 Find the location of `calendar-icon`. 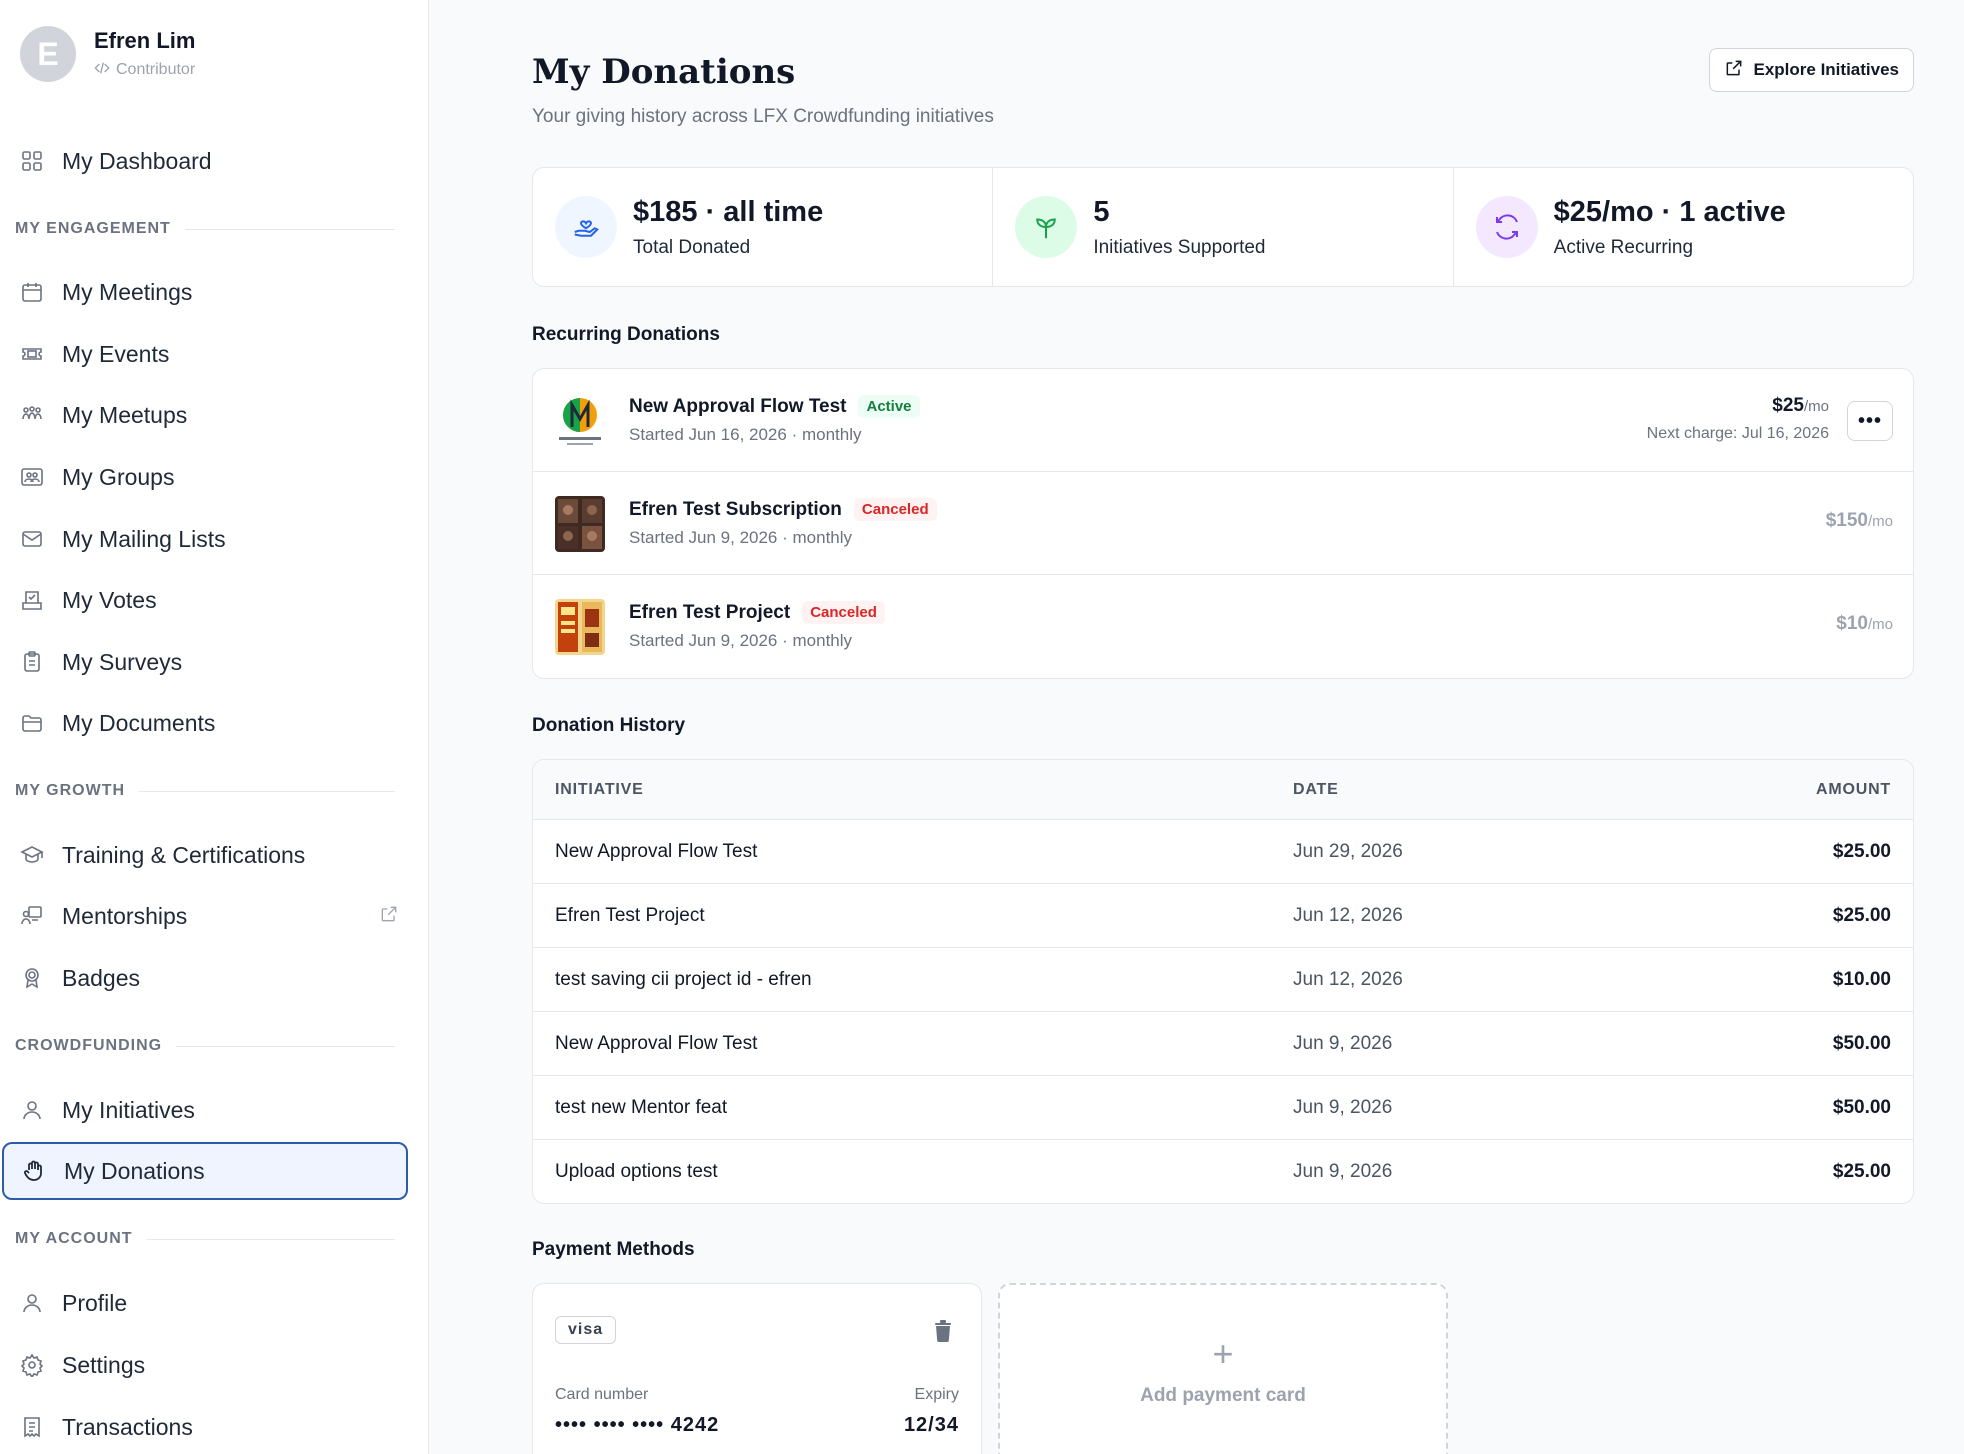

calendar-icon is located at coordinates (32, 292).